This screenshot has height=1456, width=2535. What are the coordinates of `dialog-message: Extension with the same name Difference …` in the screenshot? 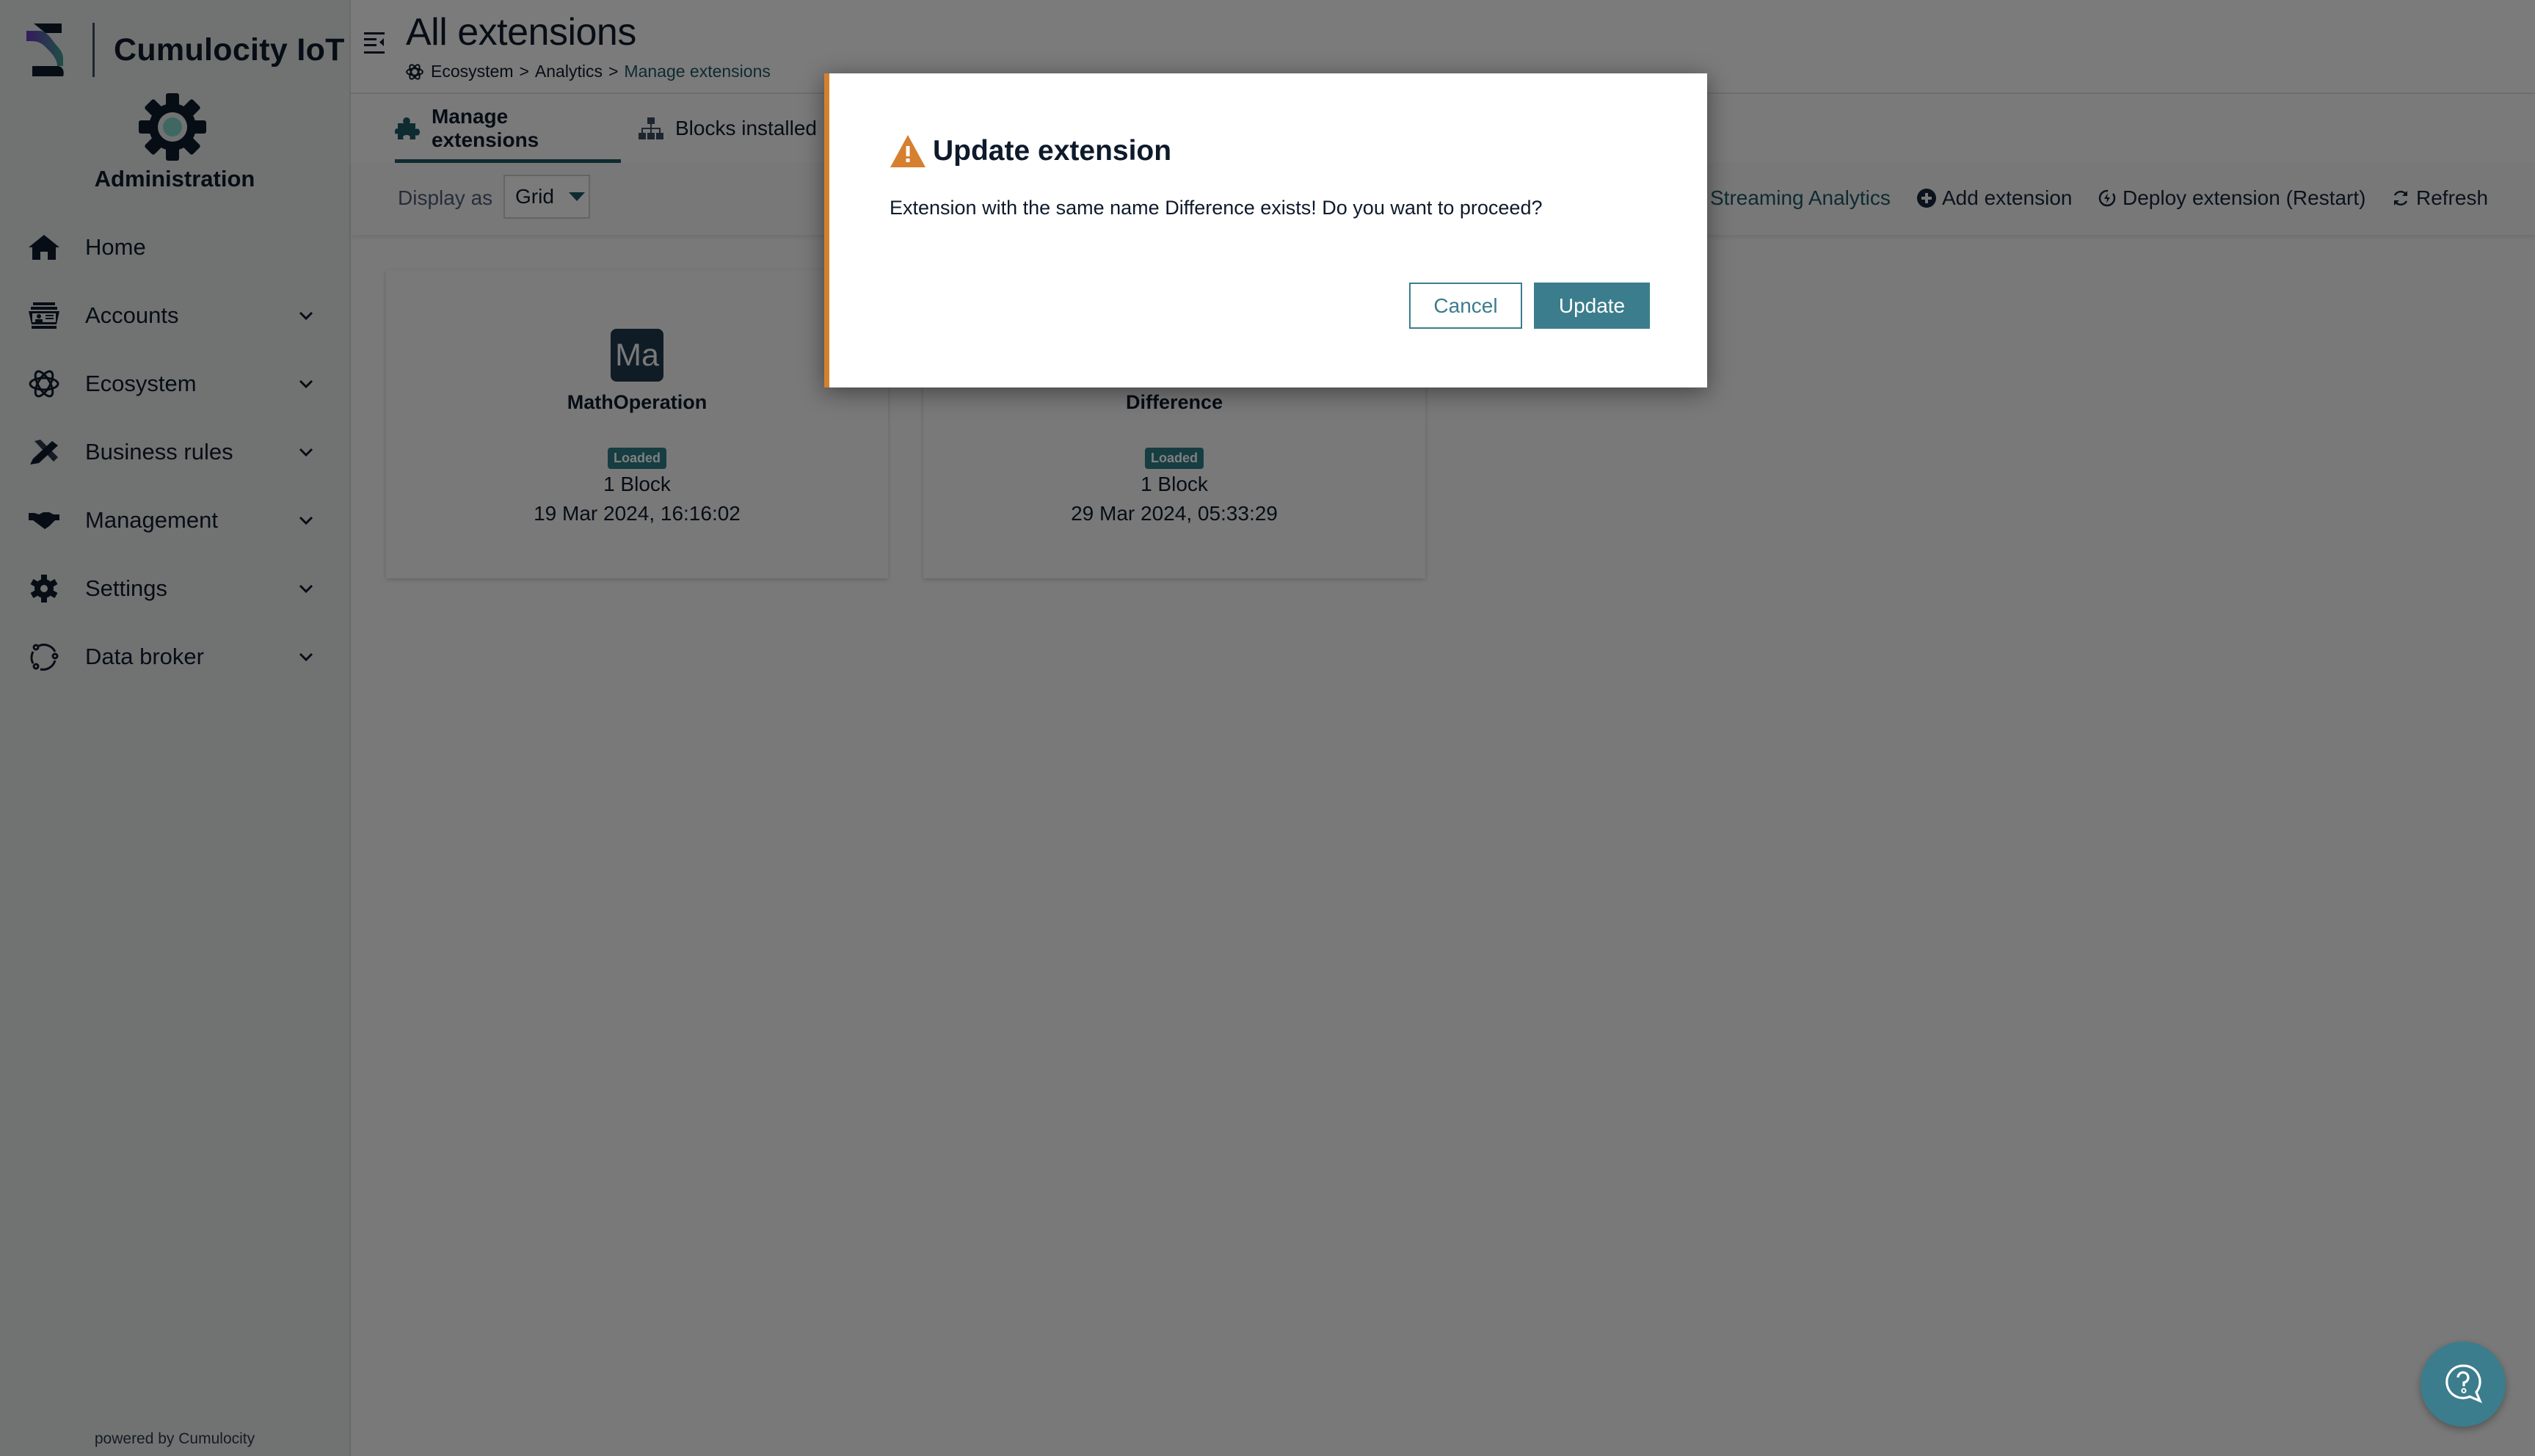 It's located at (1216, 208).